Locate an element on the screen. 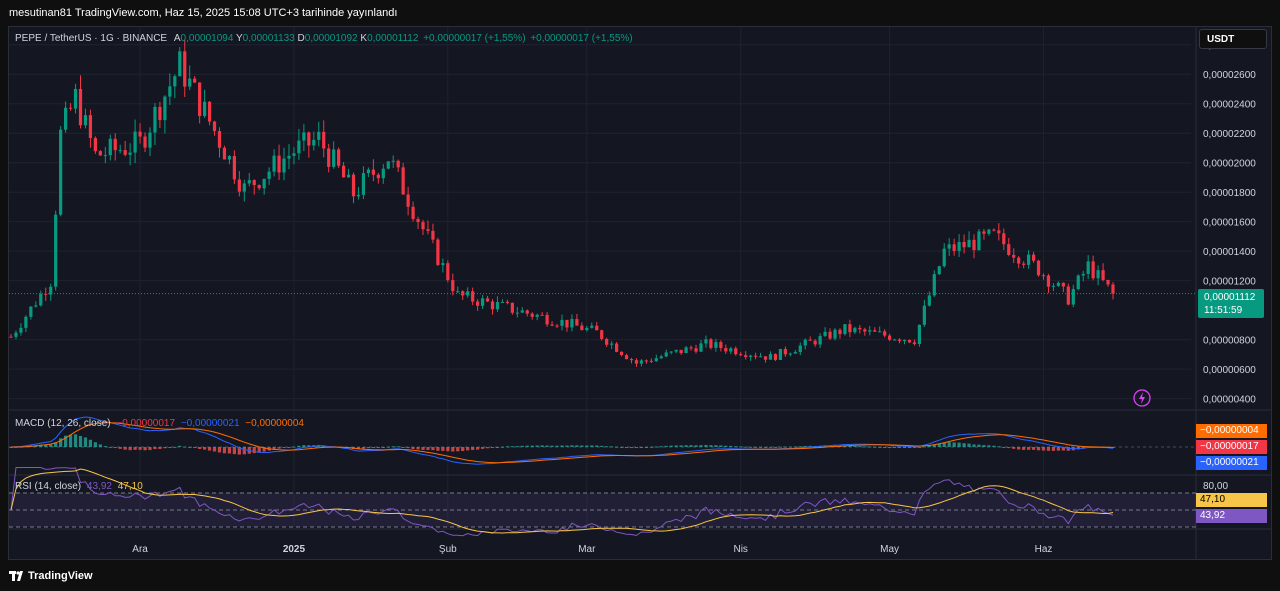 The width and height of the screenshot is (1280, 591). price-axis-label: 0,00002400 is located at coordinates (1229, 105).